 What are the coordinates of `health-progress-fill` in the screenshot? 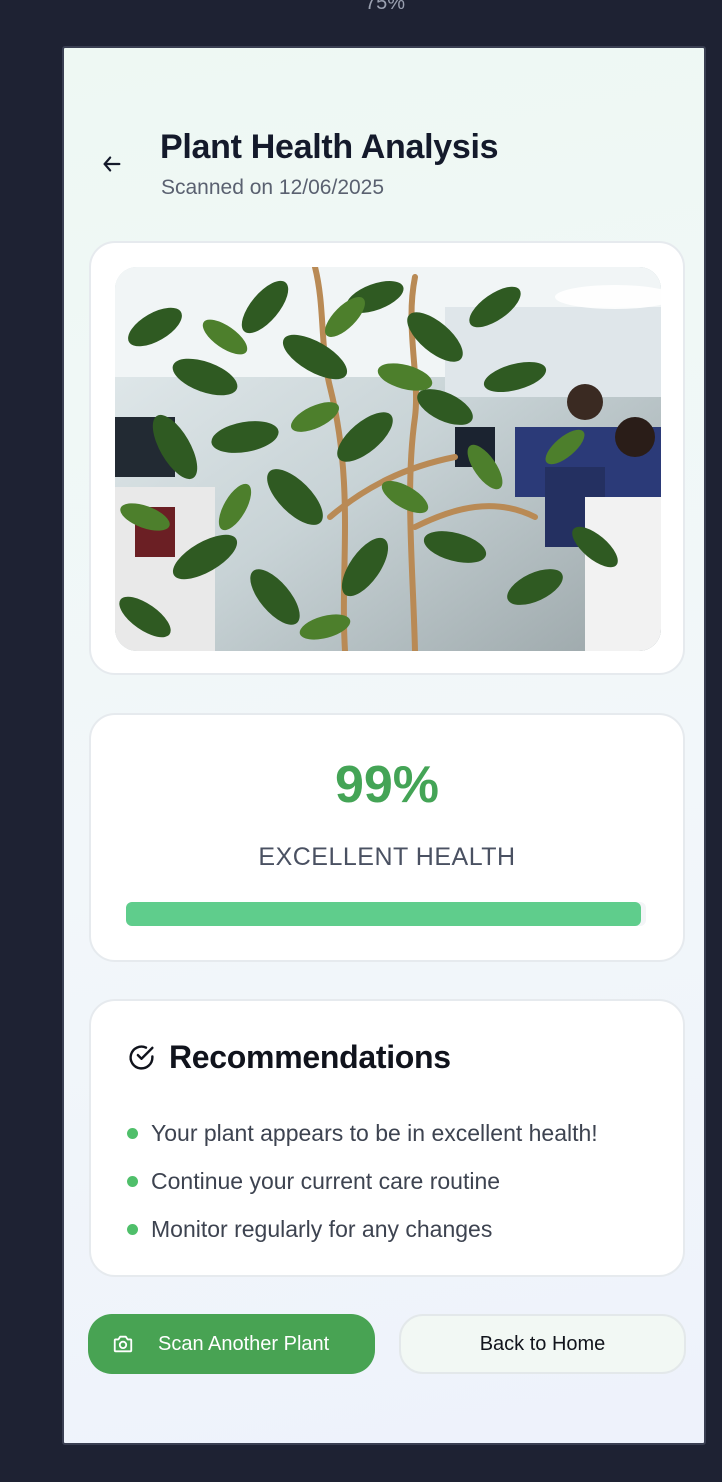 It's located at (383, 914).